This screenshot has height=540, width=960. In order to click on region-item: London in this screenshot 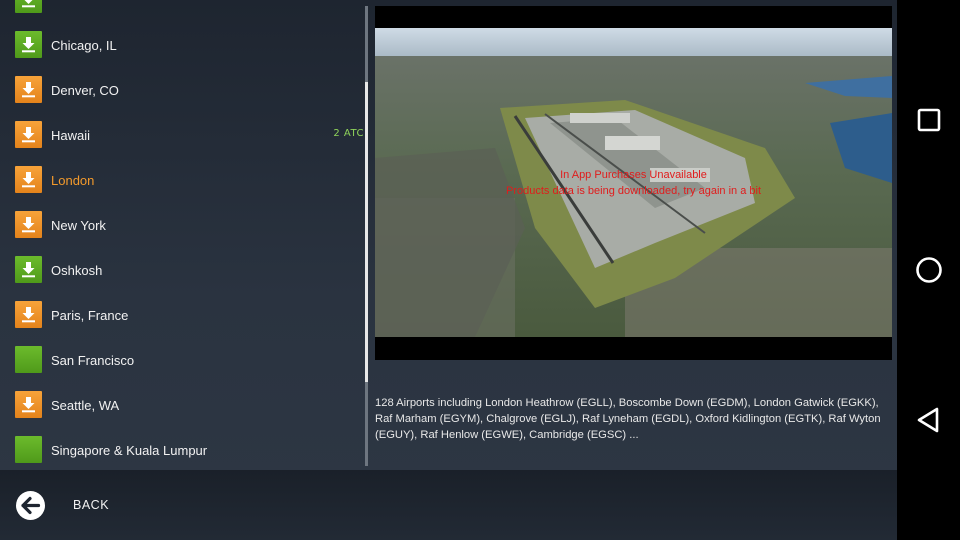, I will do `click(182, 180)`.